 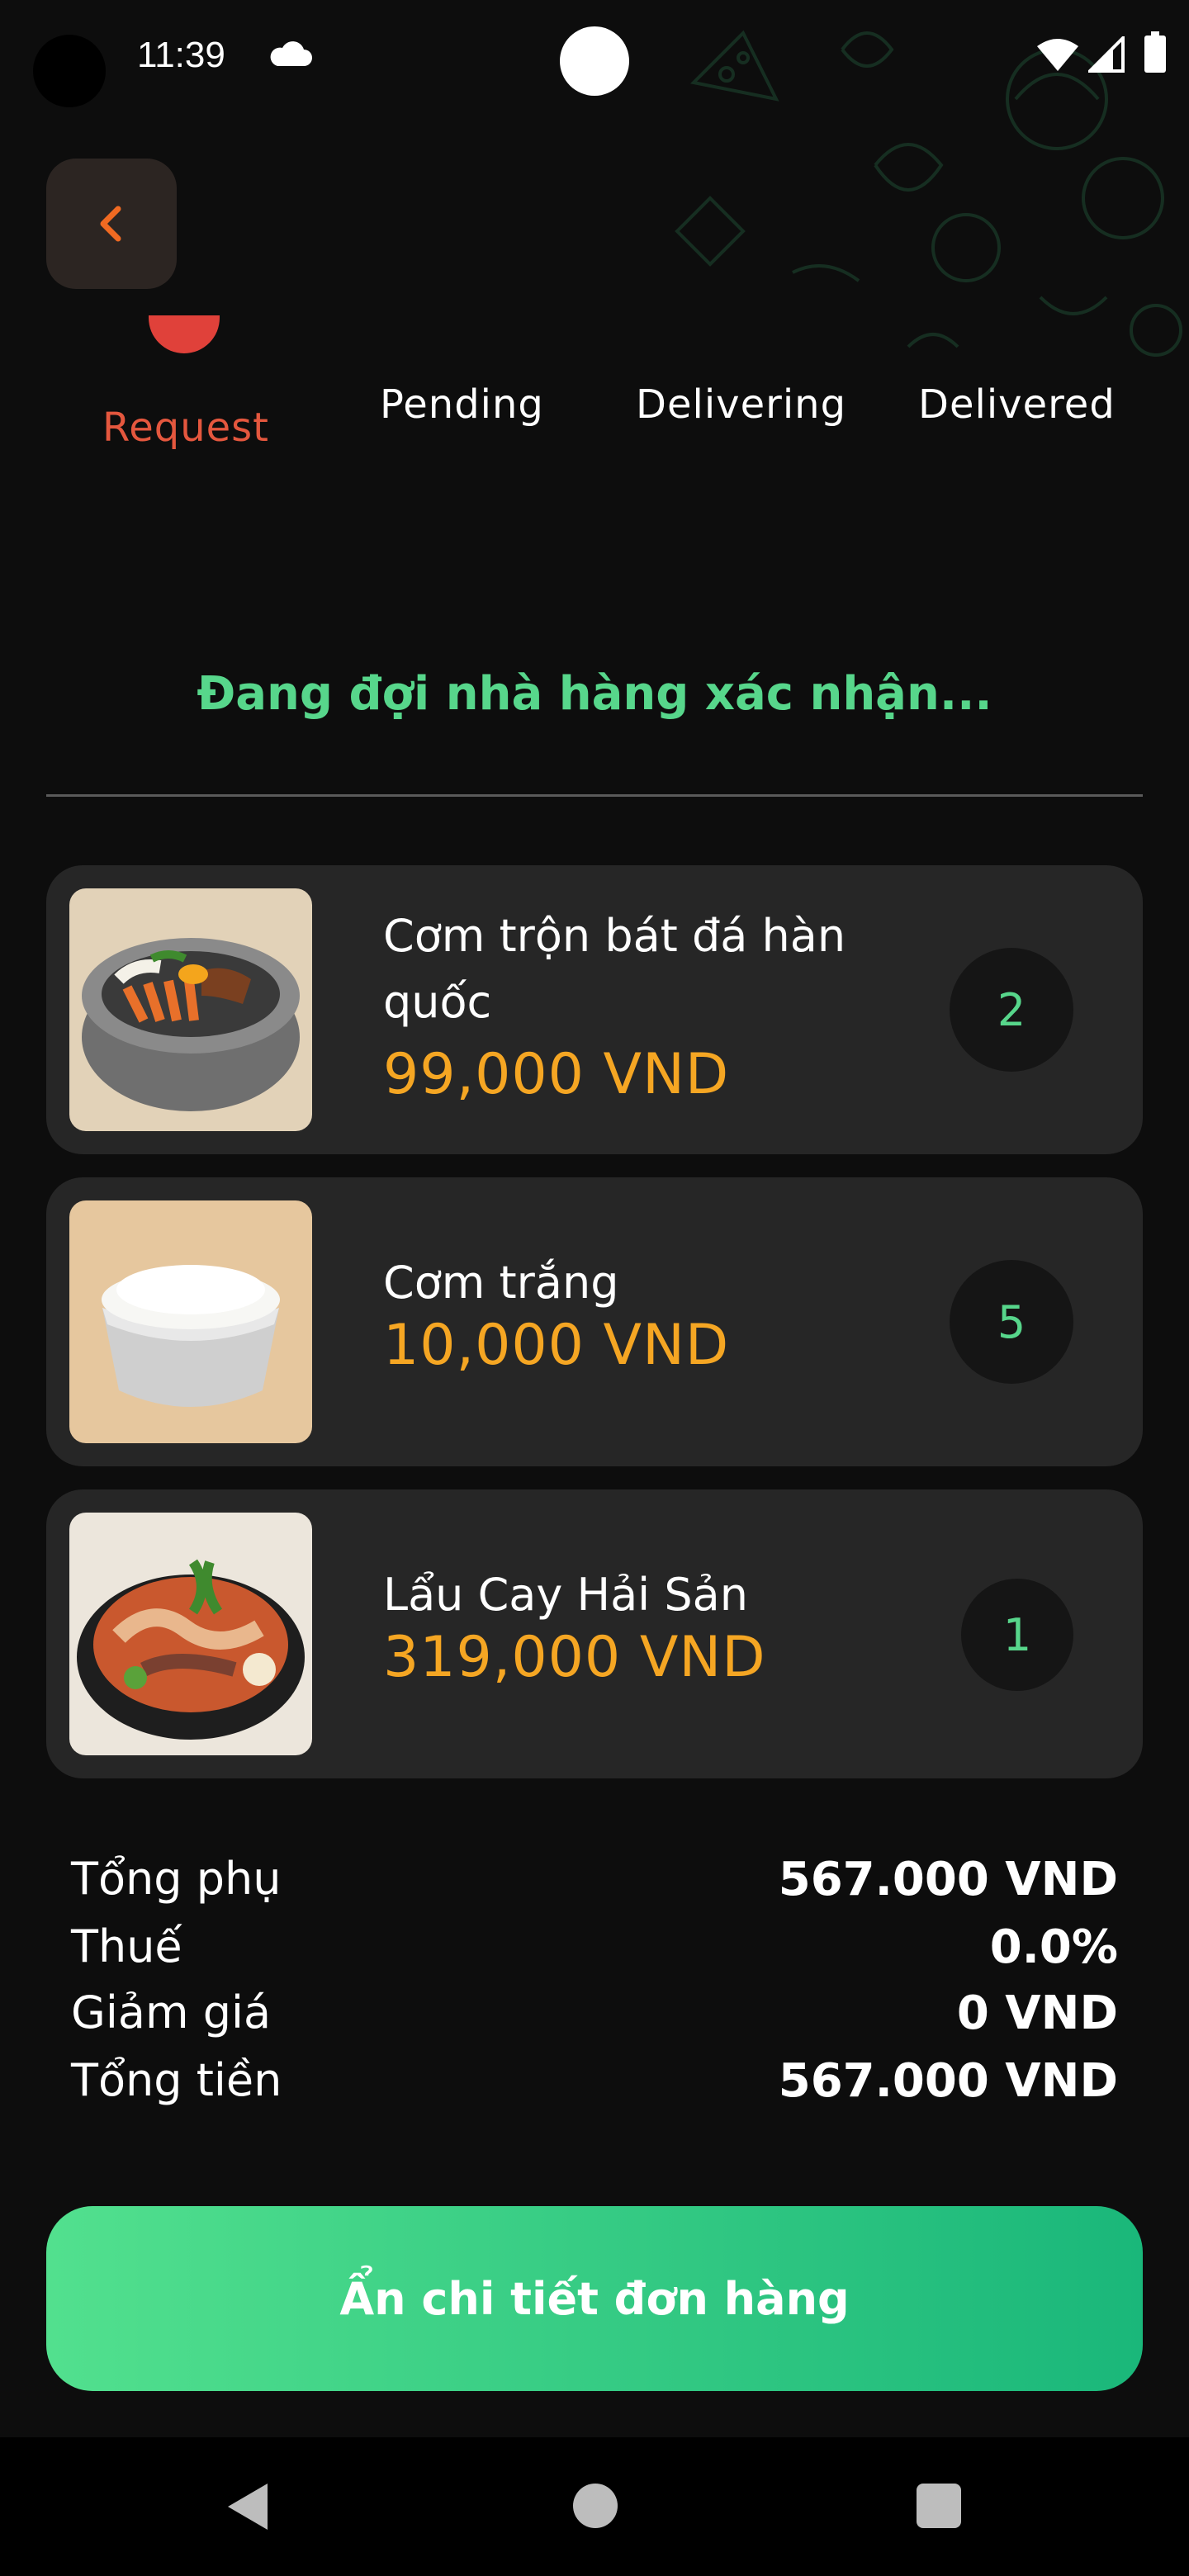 What do you see at coordinates (176, 2080) in the screenshot?
I see `total-label: Tổng tiền` at bounding box center [176, 2080].